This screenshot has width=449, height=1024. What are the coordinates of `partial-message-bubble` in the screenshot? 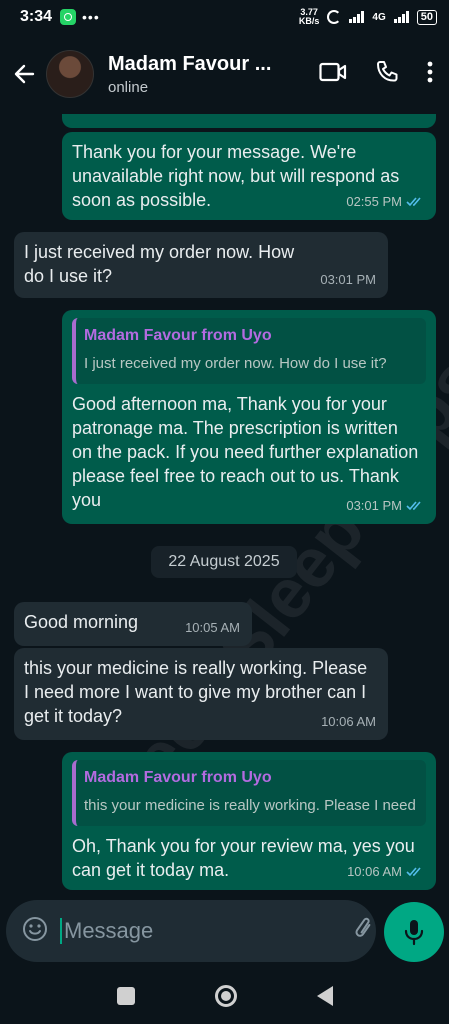 It's located at (249, 121).